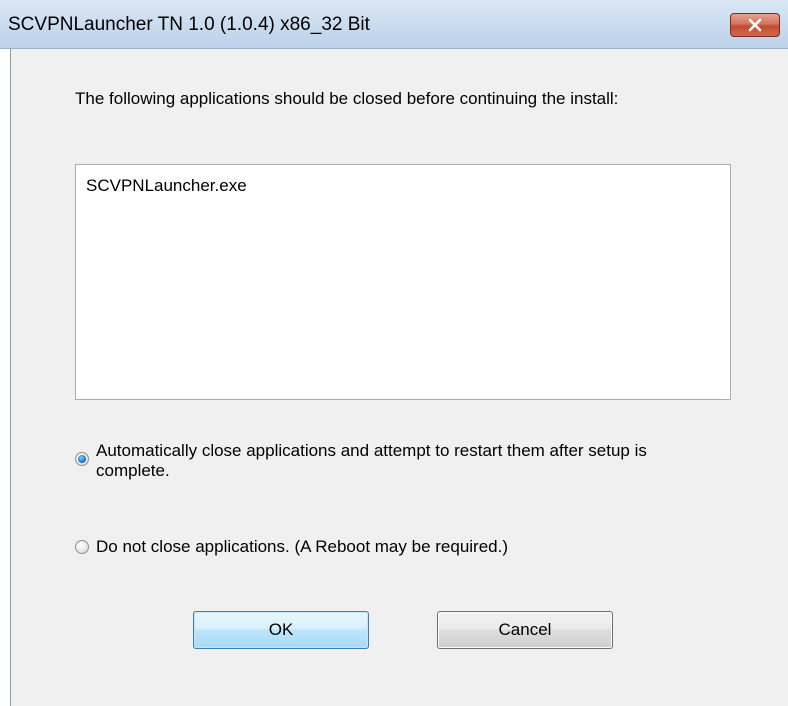  What do you see at coordinates (166, 186) in the screenshot?
I see `list-item: SCVPNLauncher.exe` at bounding box center [166, 186].